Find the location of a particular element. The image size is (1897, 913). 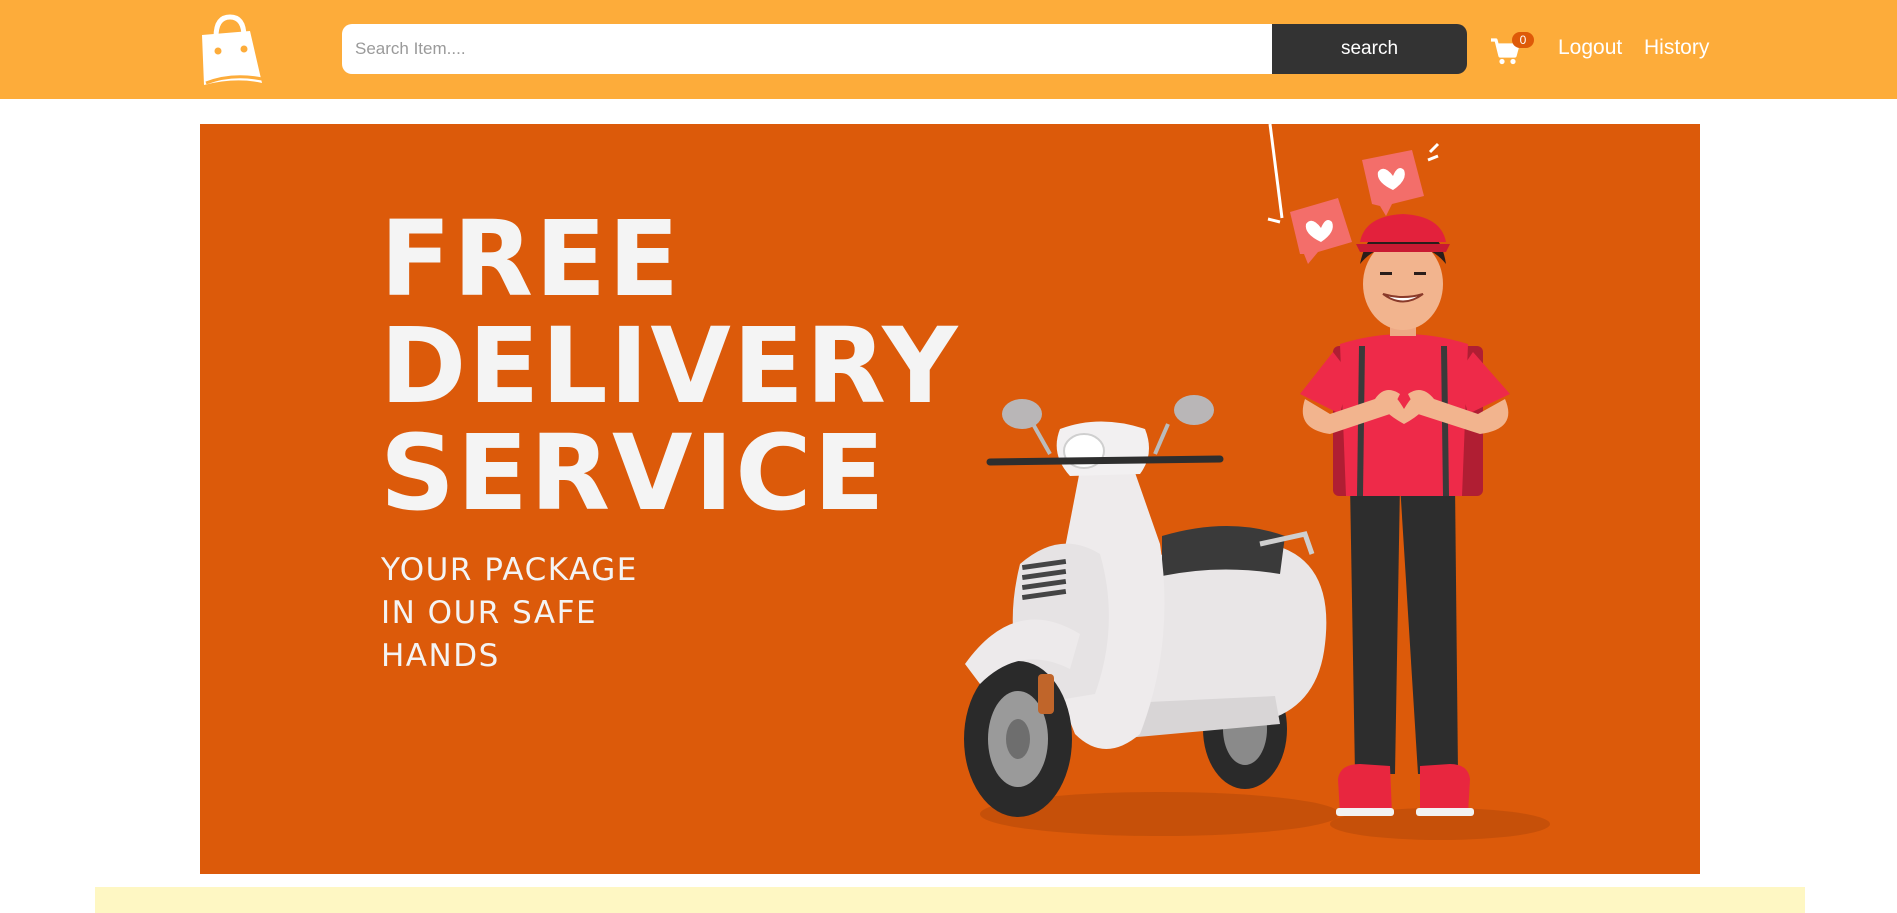

shopping-bag-logo-icon is located at coordinates (230, 50).